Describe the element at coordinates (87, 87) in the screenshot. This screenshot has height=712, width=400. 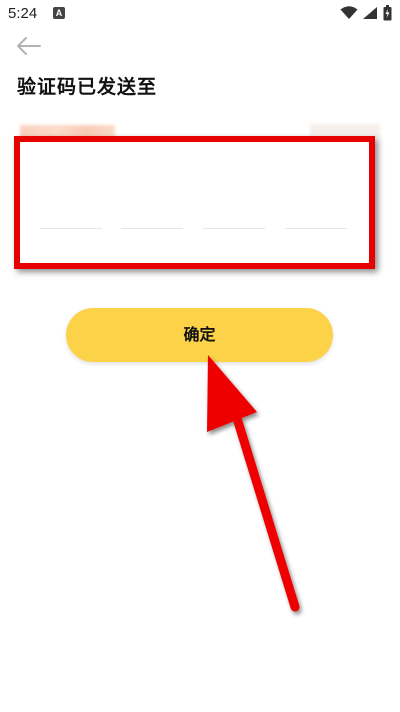
I see `page-title: 验证码已发送至` at that location.